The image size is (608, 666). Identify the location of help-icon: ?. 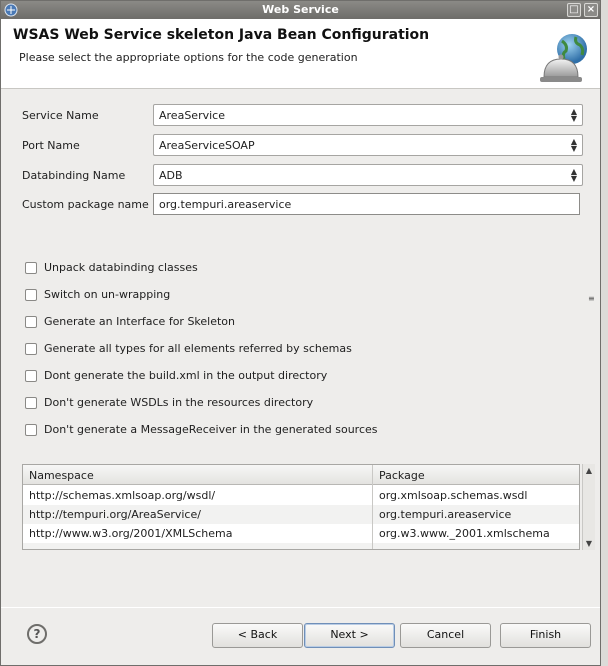
(37, 634).